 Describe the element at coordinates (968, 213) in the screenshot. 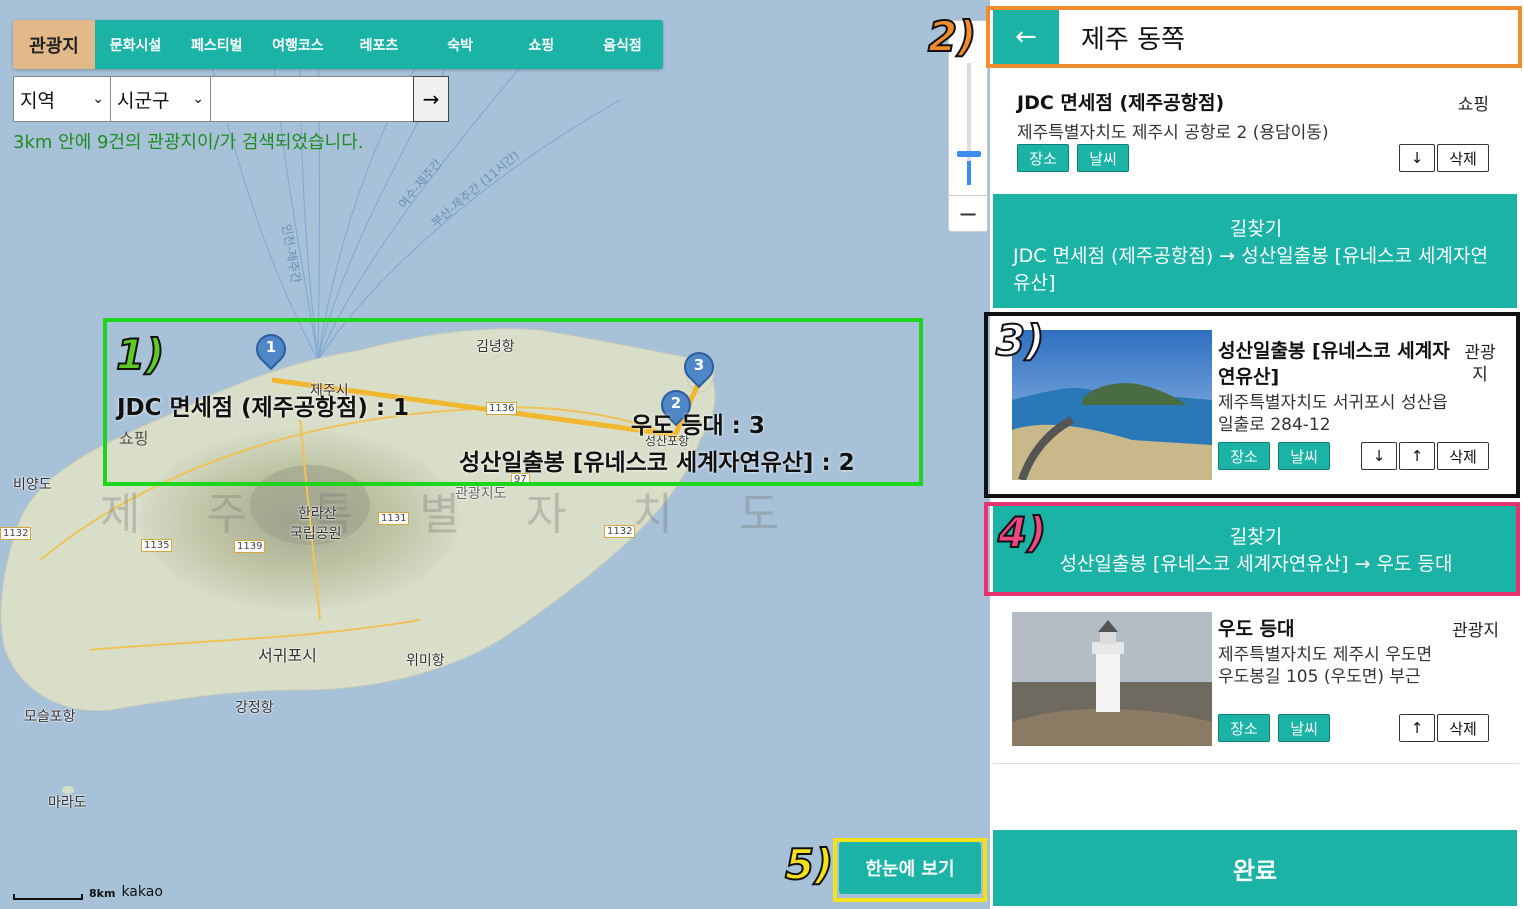

I see `zoom-out-button: −` at that location.